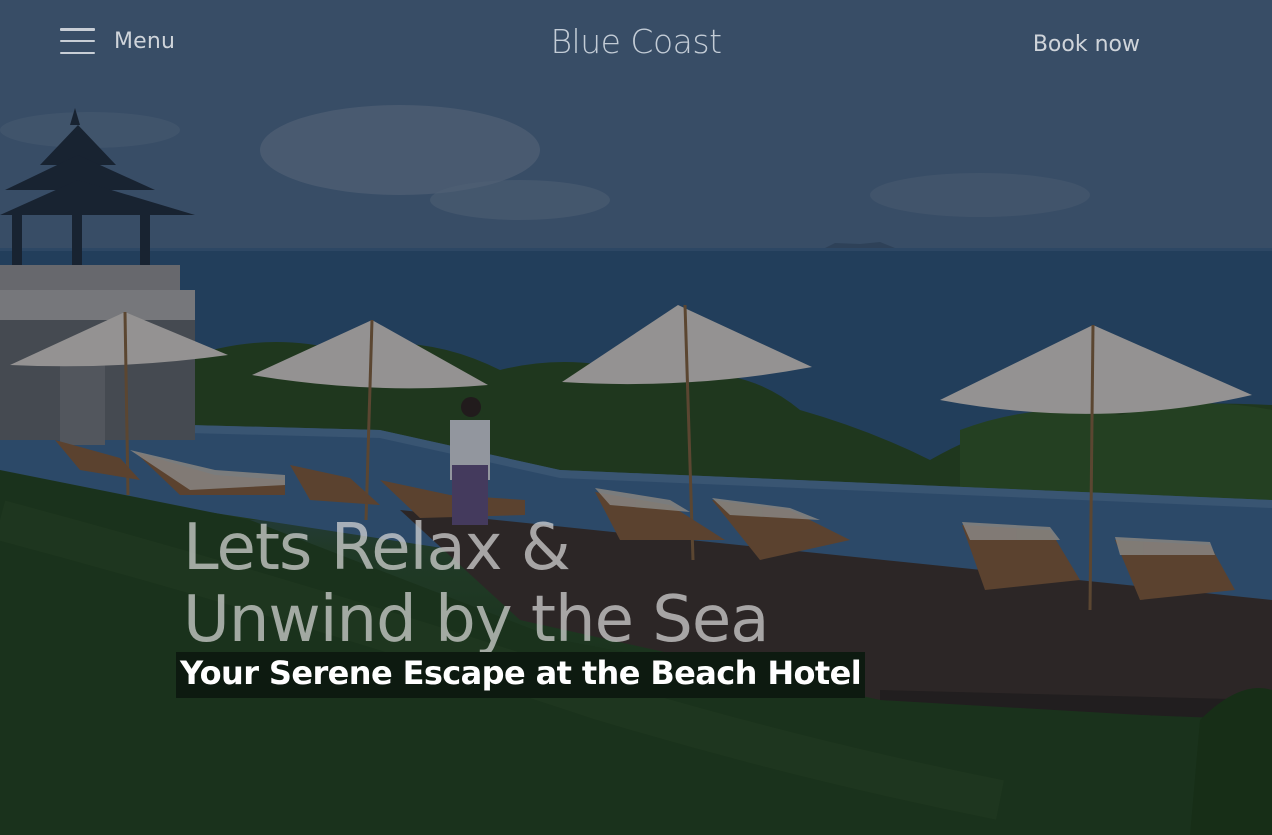  I want to click on hero-headline-line1: Lets Relax &, so click(377, 548).